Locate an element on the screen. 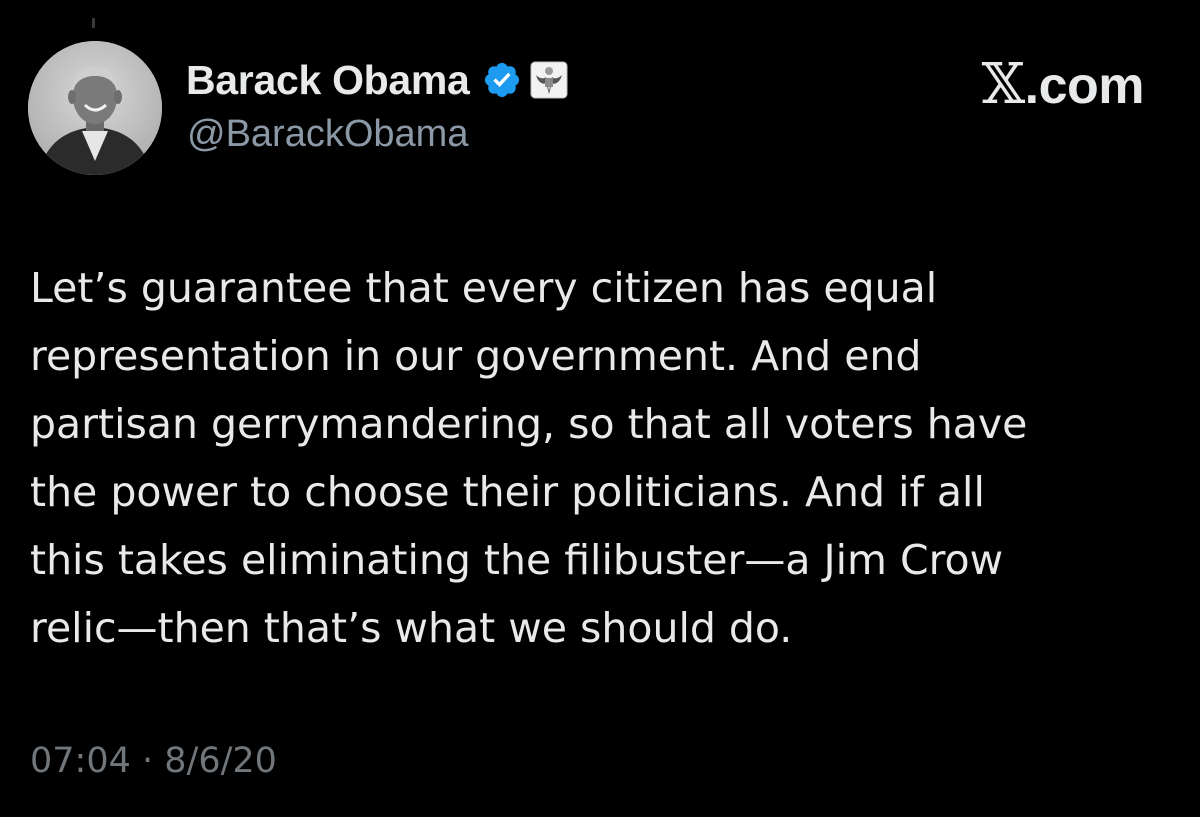 The height and width of the screenshot is (817, 1200). thread-connector is located at coordinates (93, 23).